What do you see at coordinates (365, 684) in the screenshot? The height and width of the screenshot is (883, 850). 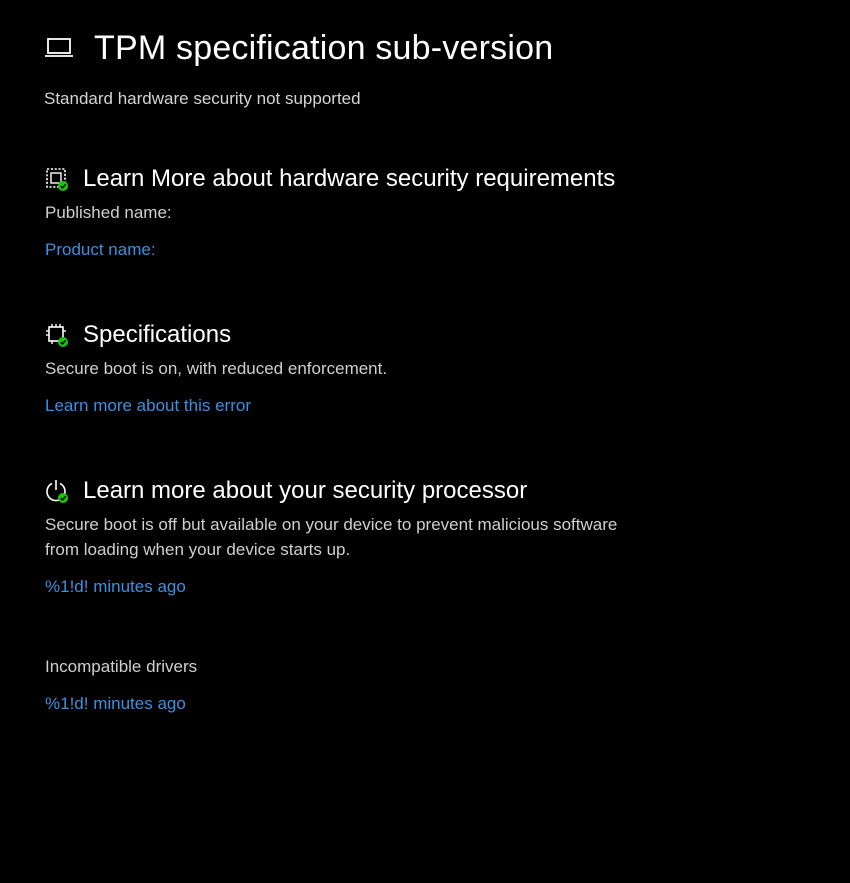 I see `section-incompatible-drivers: Incompatible drivers %1!d! minutes ago` at bounding box center [365, 684].